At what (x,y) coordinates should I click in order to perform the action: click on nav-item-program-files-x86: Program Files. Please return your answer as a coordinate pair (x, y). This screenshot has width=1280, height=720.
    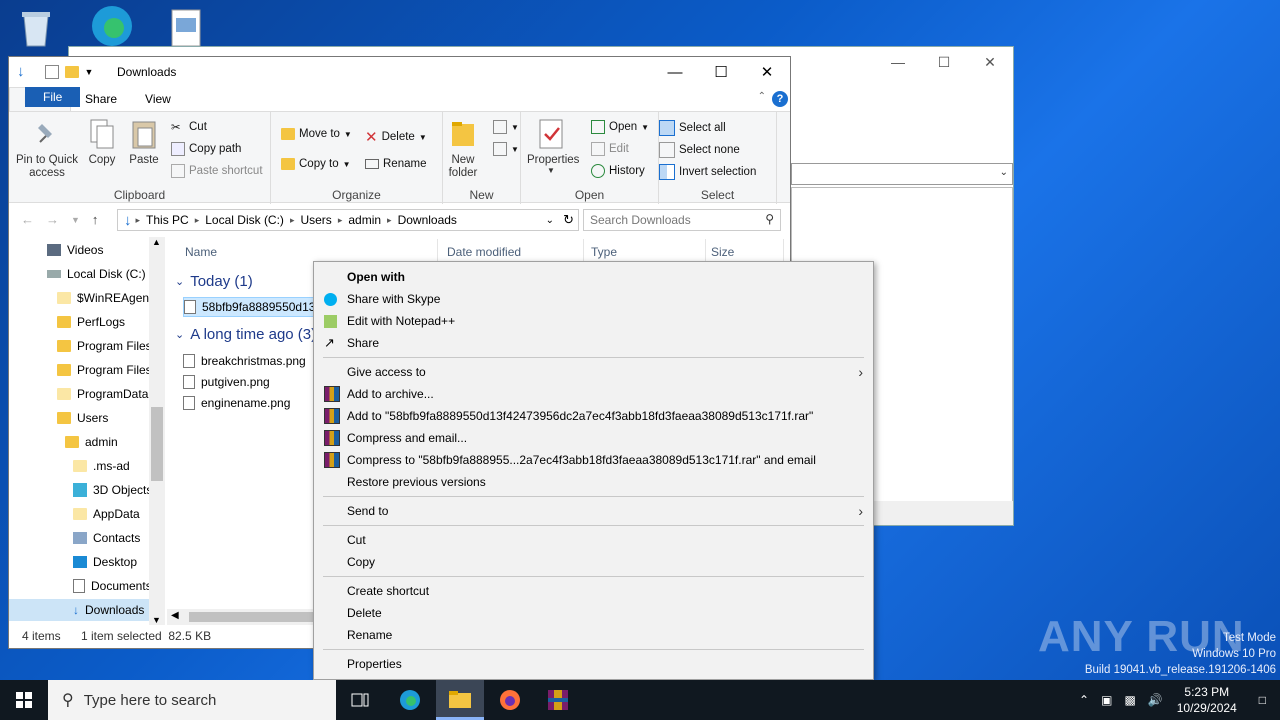
    Looking at the image, I should click on (104, 370).